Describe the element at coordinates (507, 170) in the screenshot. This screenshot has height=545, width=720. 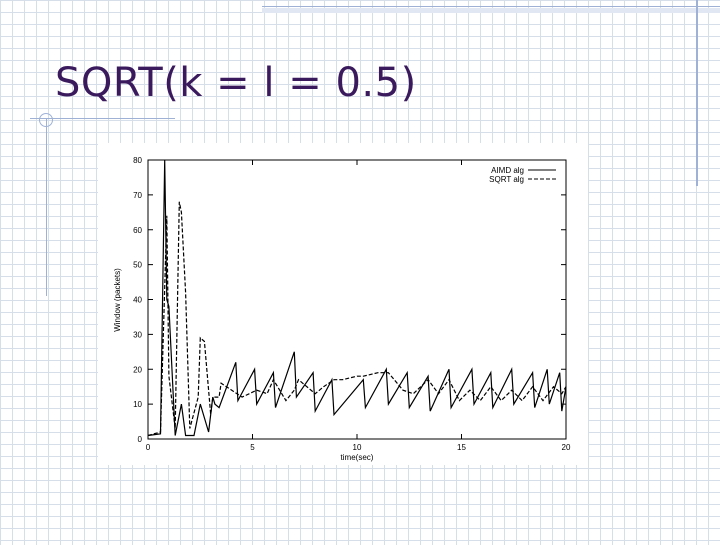
I see `legend-label: AIMD alg` at that location.